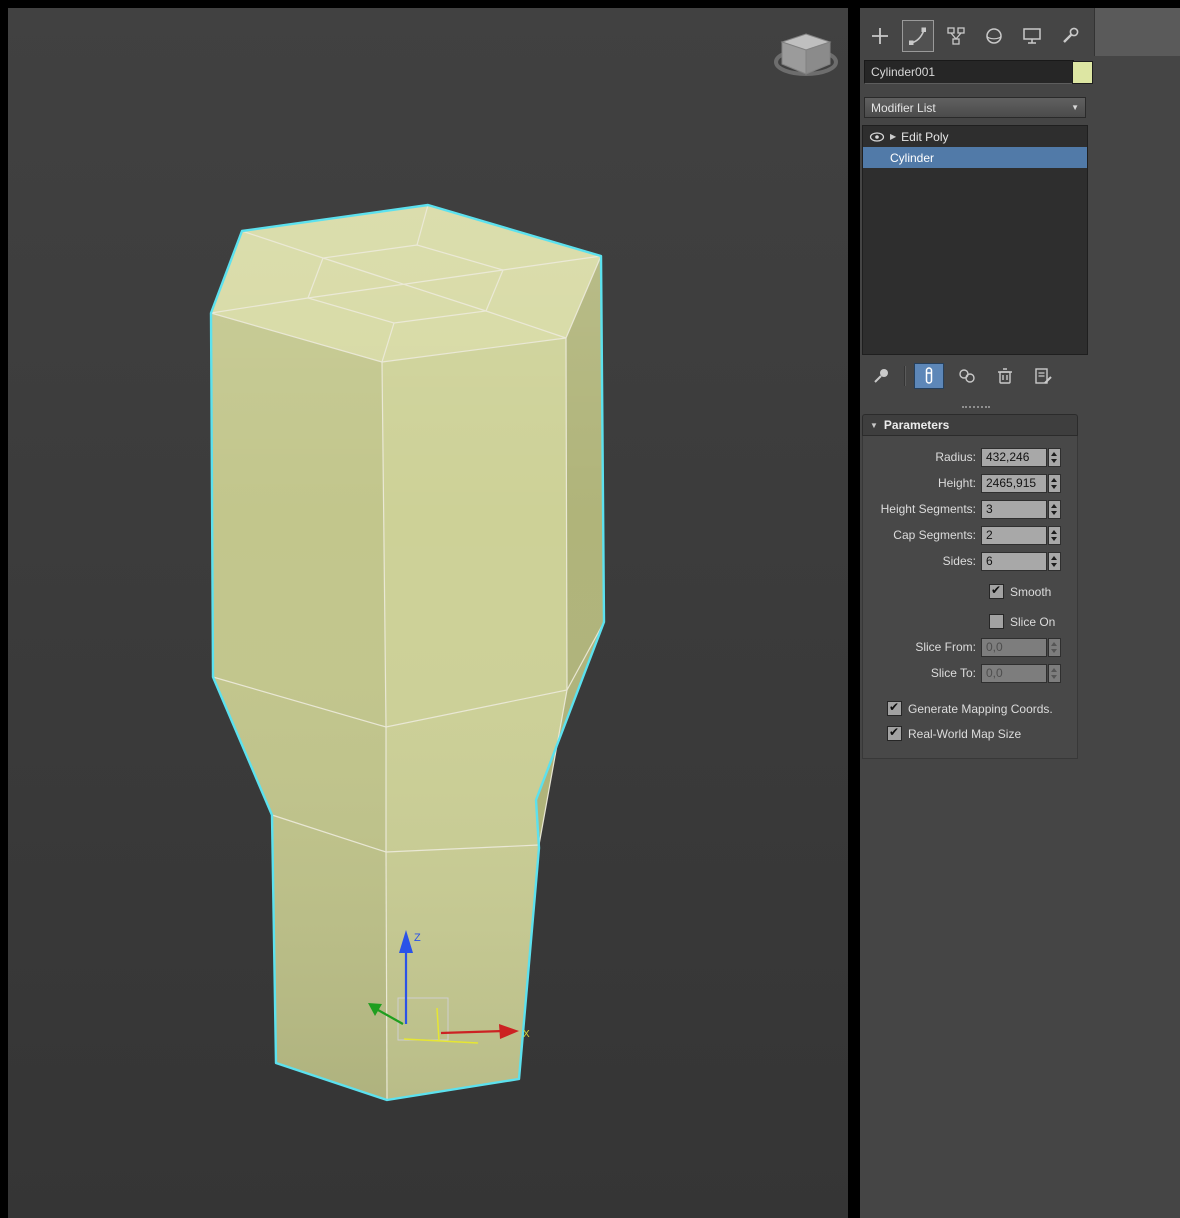  Describe the element at coordinates (1054, 483) in the screenshot. I see `height-spinner` at that location.